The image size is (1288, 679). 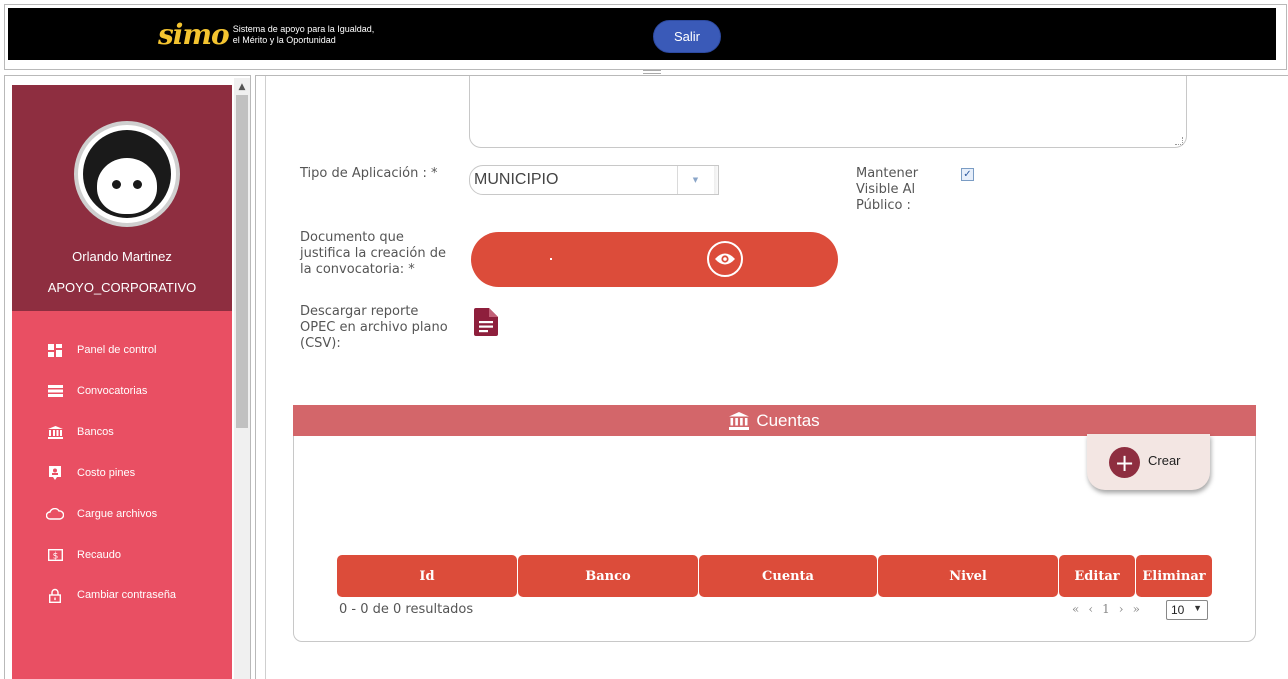 I want to click on page-size-value: 10, so click(x=1178, y=610).